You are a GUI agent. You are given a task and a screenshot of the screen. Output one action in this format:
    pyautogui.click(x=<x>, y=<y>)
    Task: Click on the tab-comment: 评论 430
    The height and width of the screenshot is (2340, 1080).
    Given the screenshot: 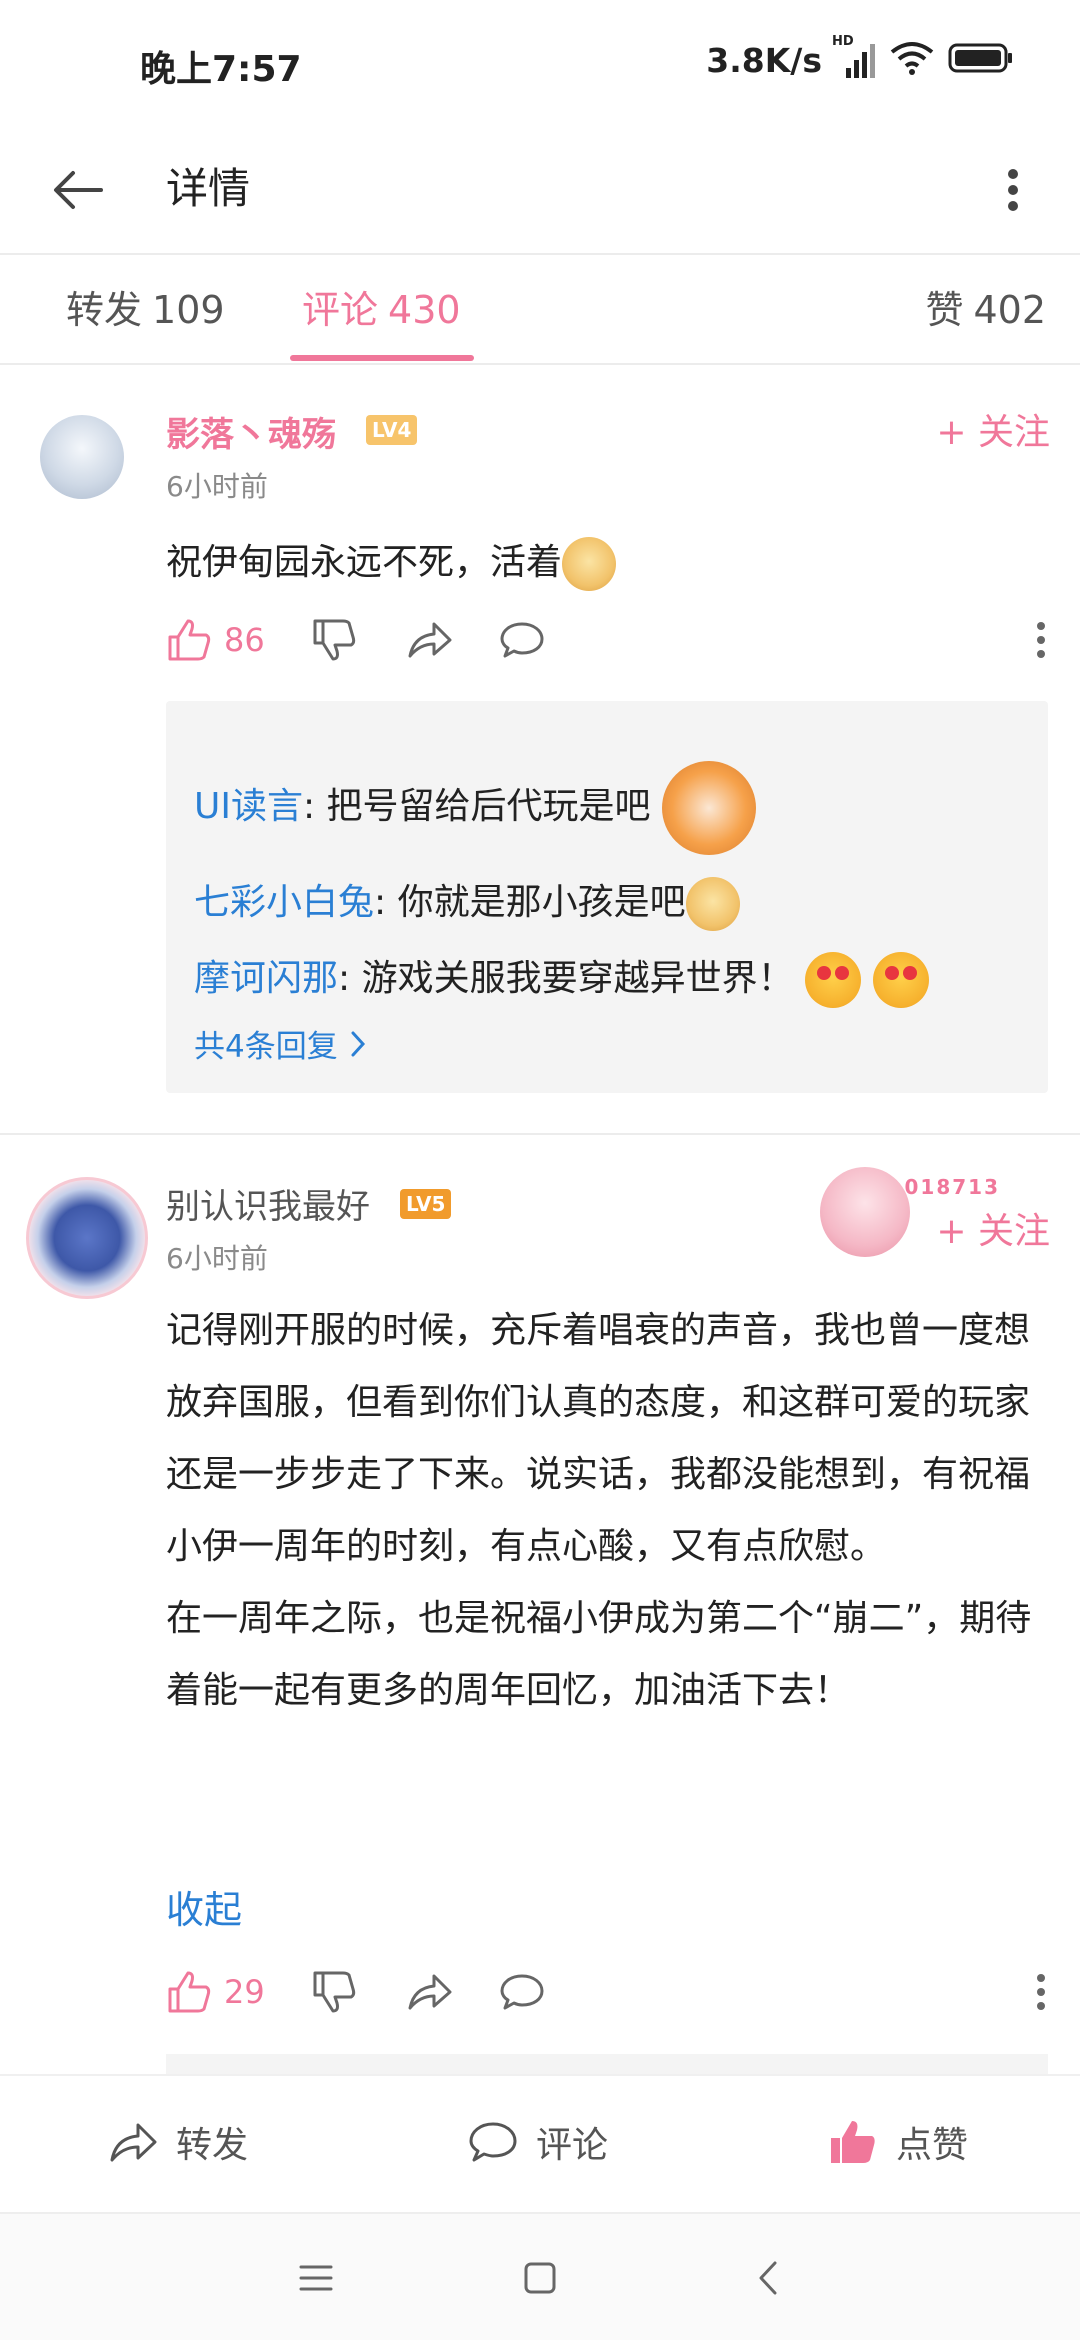 What is the action you would take?
    pyautogui.click(x=381, y=306)
    